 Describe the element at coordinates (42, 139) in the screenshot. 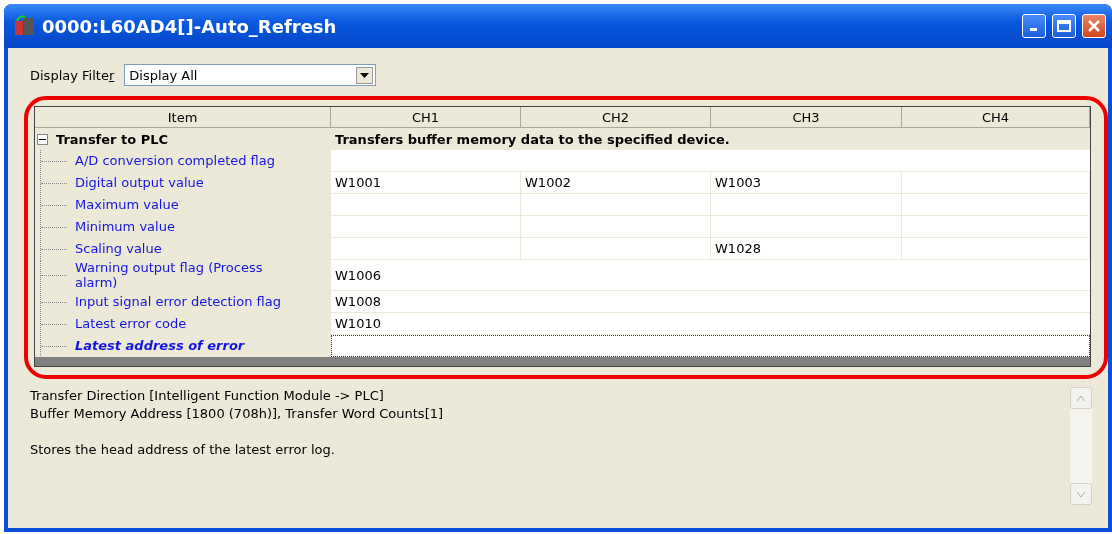

I see `collapse-icon` at that location.